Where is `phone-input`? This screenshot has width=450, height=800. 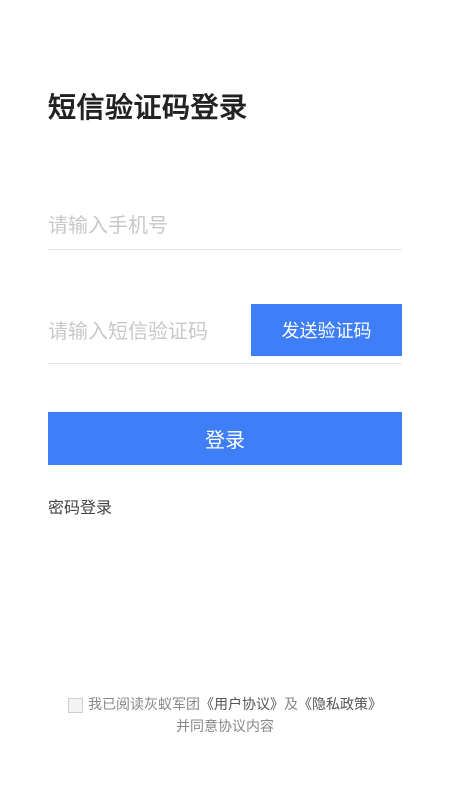
phone-input is located at coordinates (225, 225).